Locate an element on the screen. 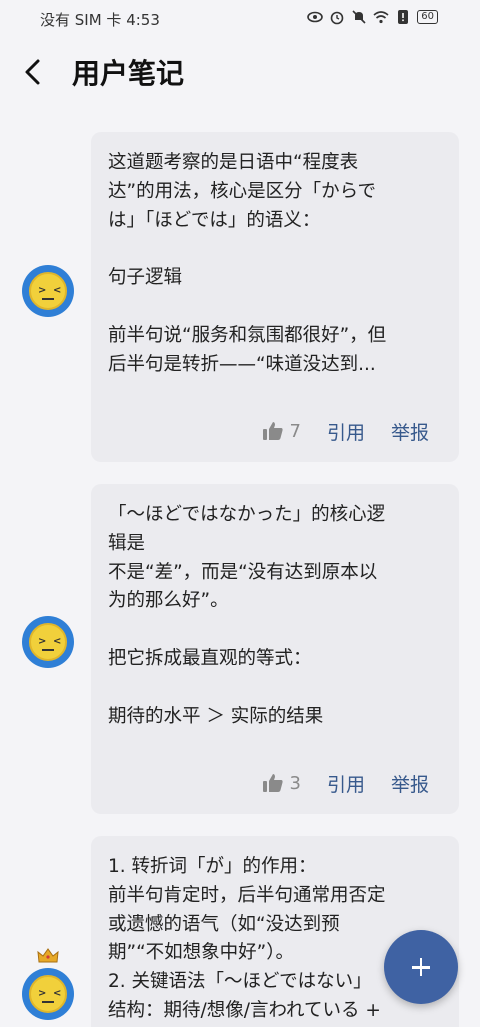 The height and width of the screenshot is (1027, 480). alert-icon is located at coordinates (403, 17).